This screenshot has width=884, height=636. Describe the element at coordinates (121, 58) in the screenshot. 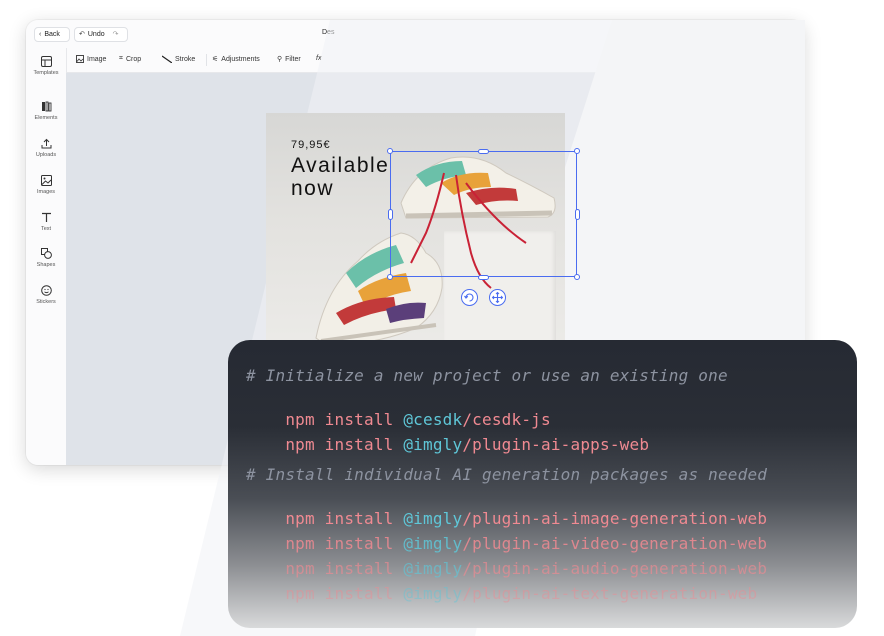

I see `crop-icon: ⌗` at that location.